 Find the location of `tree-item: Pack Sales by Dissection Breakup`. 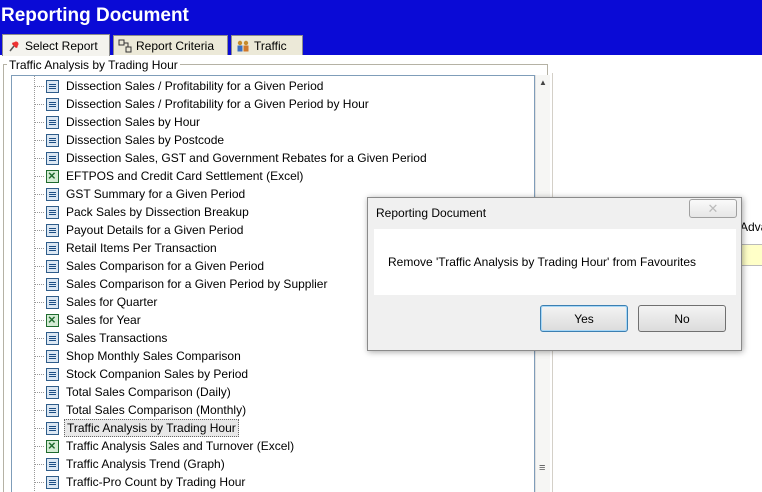

tree-item: Pack Sales by Dissection Breakup is located at coordinates (131, 212).